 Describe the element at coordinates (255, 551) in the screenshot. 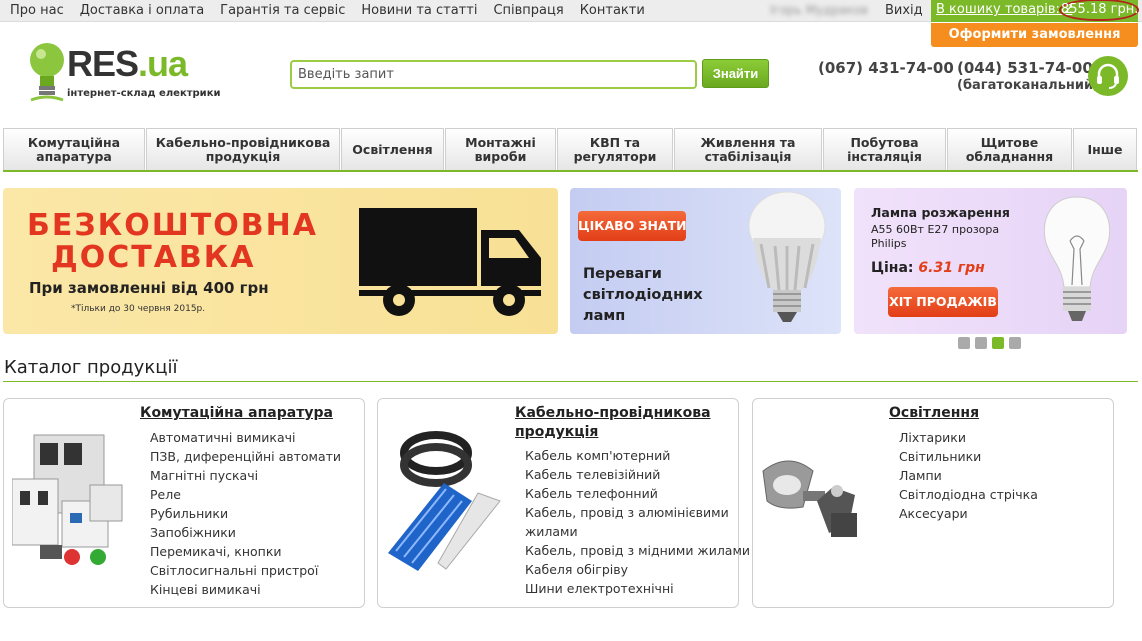

I see `card-item: Перемикачі, кнопки` at that location.